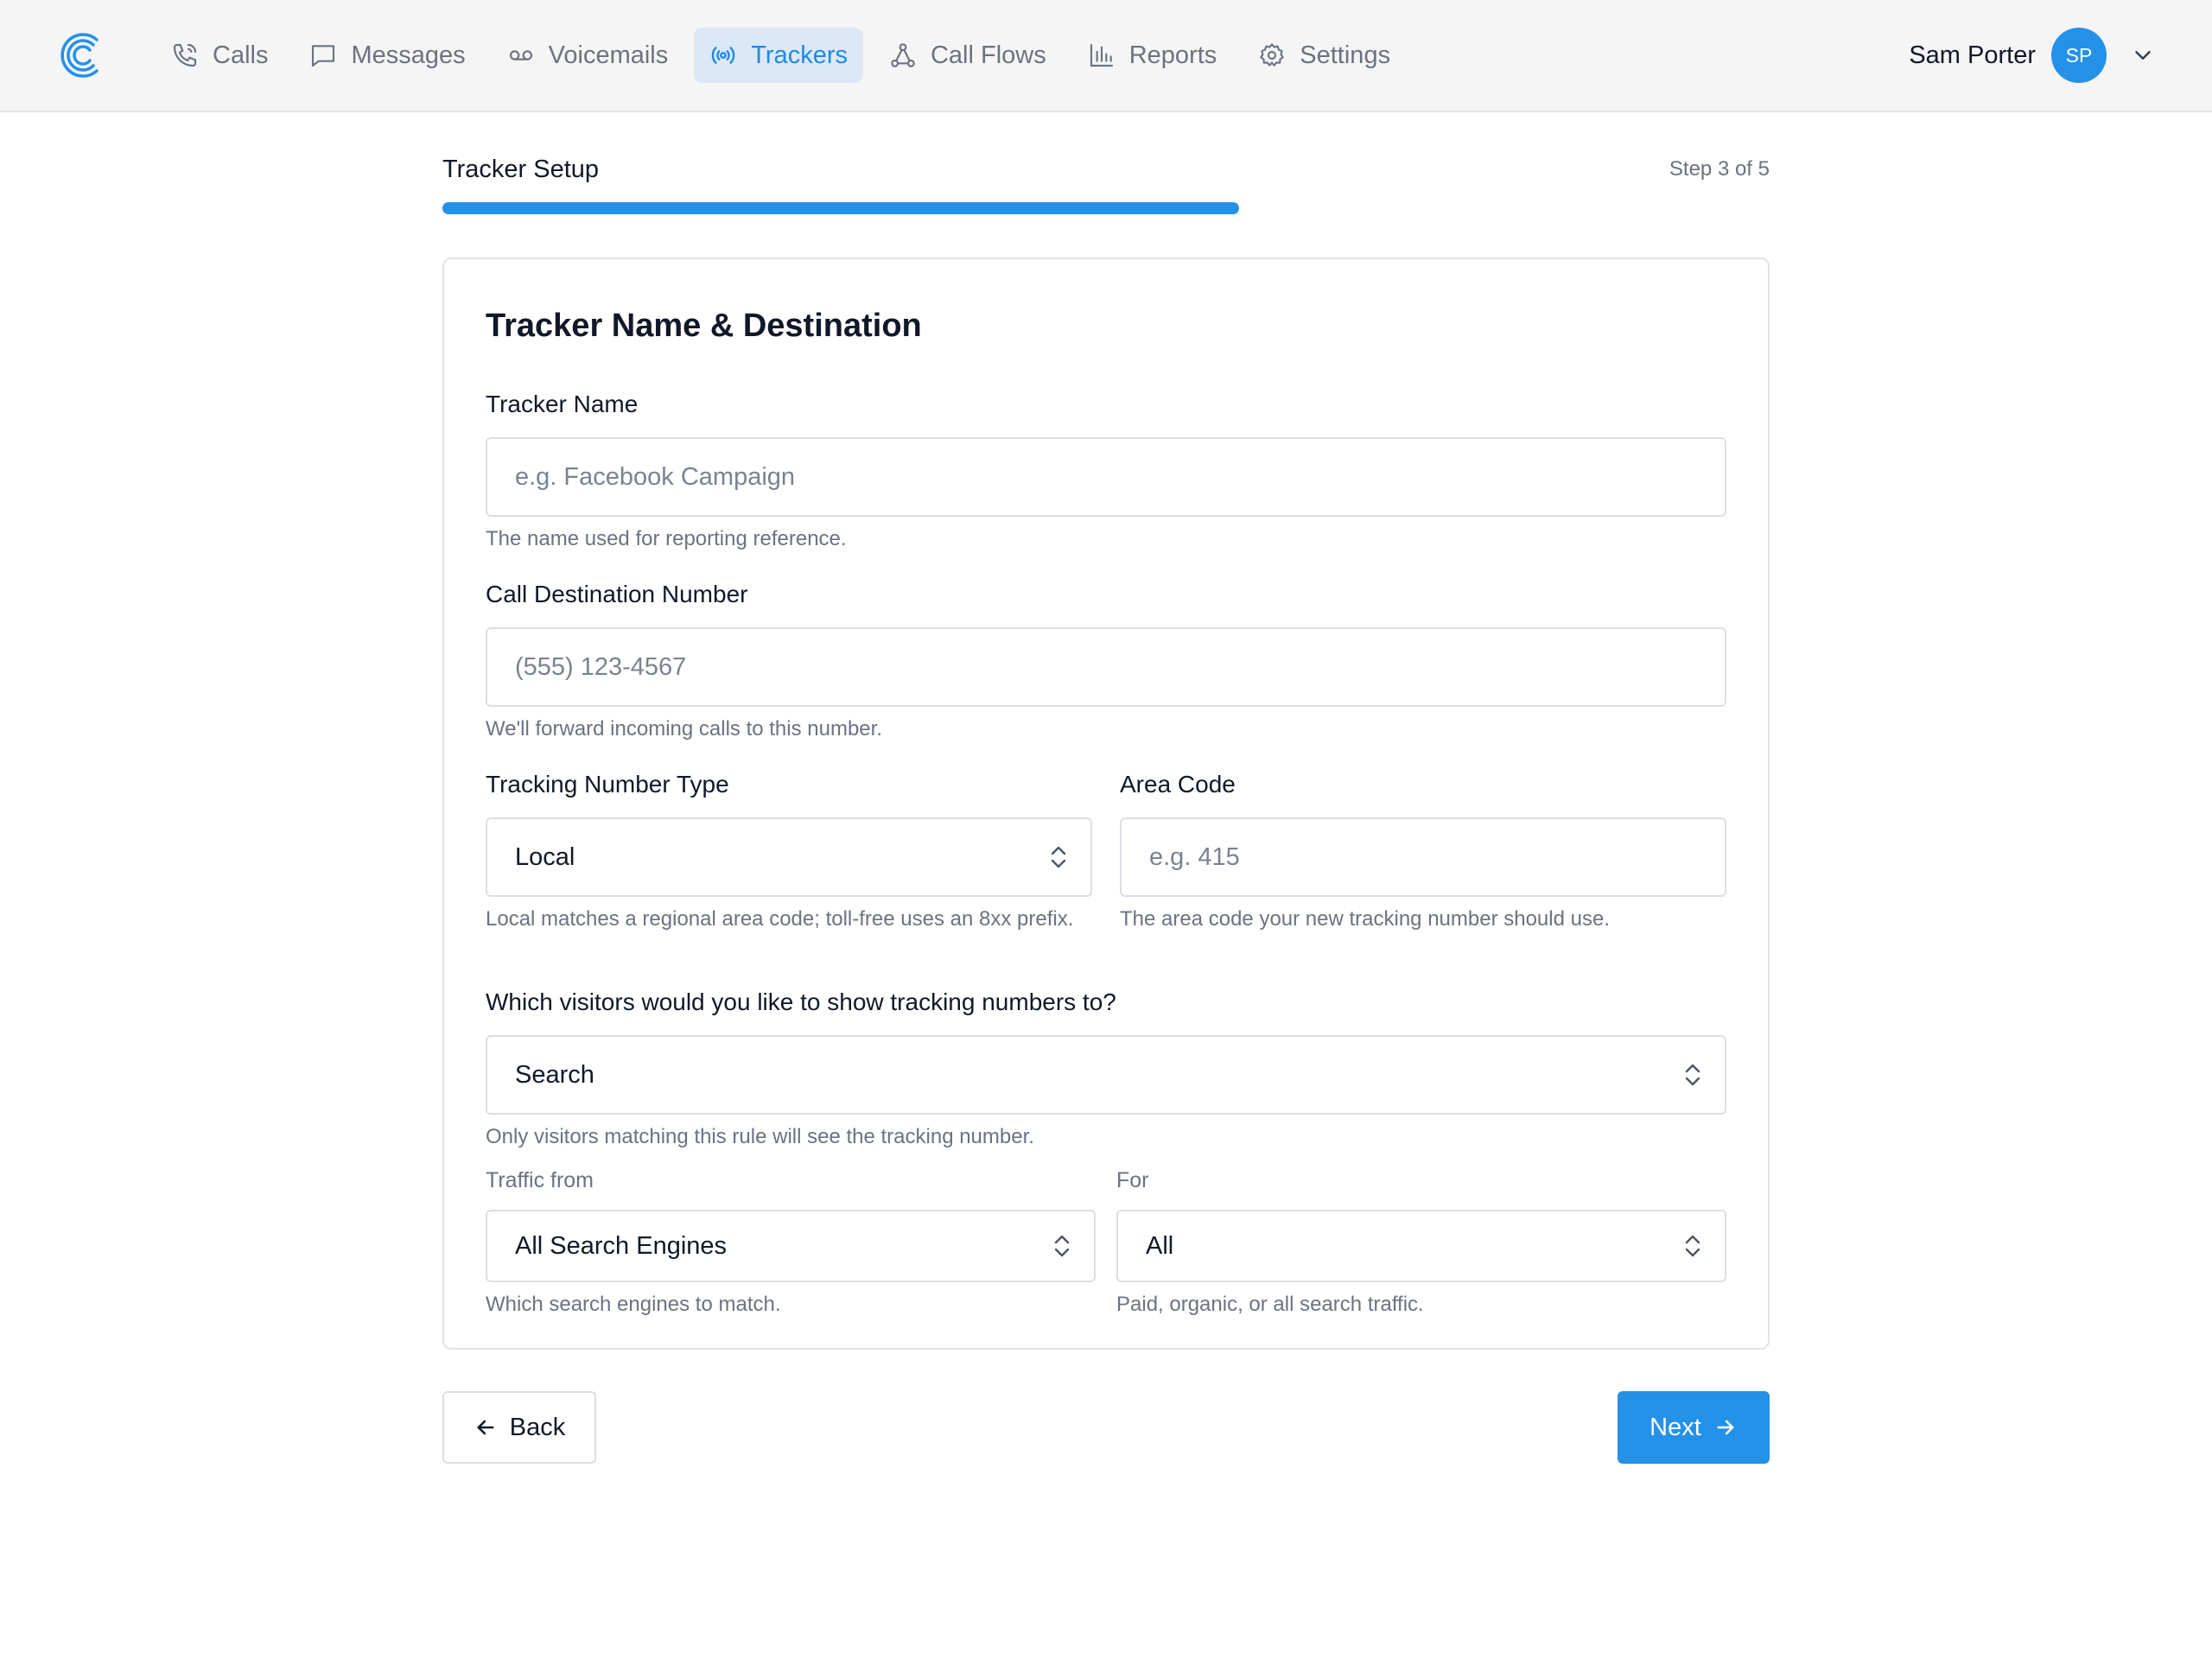  I want to click on number-type-select: Local, so click(789, 857).